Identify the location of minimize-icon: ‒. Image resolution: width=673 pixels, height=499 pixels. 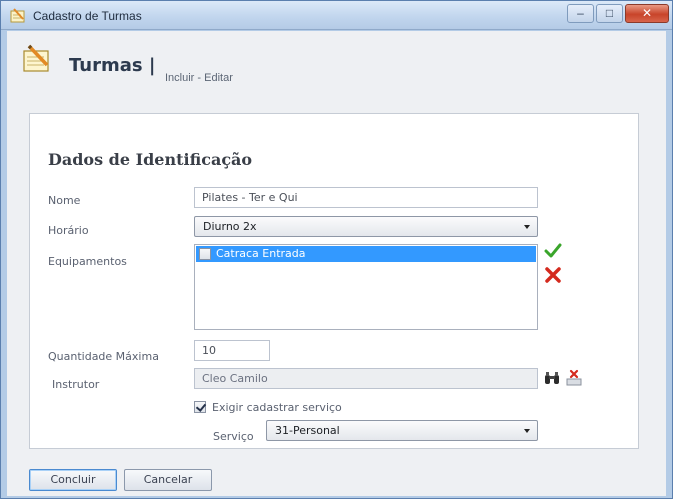
(580, 13).